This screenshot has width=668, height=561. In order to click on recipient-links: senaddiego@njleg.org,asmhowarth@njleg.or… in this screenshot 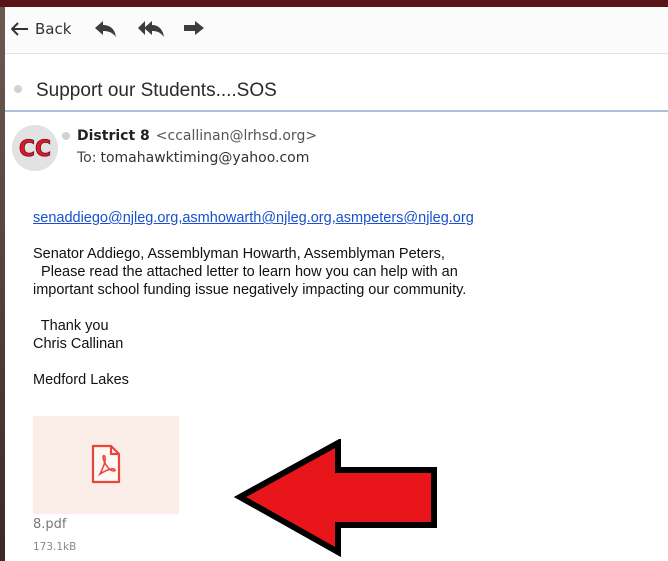, I will do `click(343, 218)`.